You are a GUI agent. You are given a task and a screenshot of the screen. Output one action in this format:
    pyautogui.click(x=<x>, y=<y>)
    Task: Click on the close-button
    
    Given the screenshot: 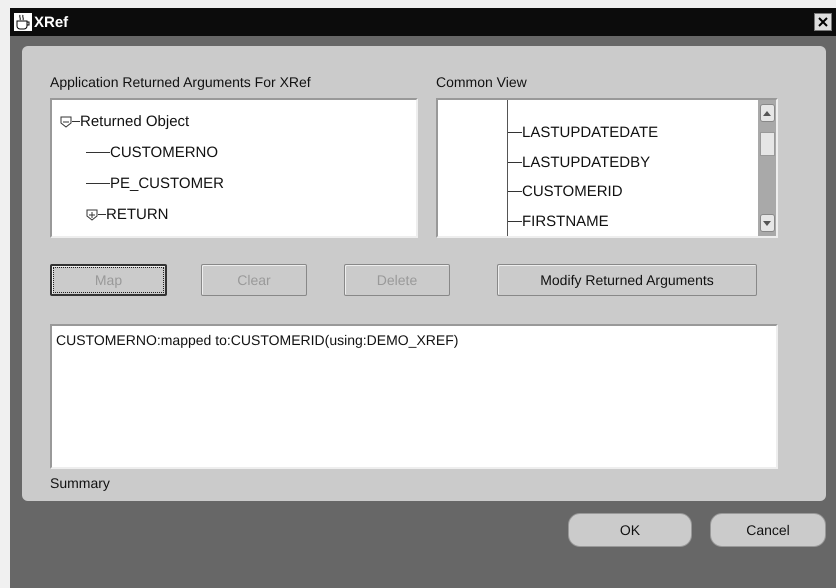 What is the action you would take?
    pyautogui.click(x=823, y=22)
    